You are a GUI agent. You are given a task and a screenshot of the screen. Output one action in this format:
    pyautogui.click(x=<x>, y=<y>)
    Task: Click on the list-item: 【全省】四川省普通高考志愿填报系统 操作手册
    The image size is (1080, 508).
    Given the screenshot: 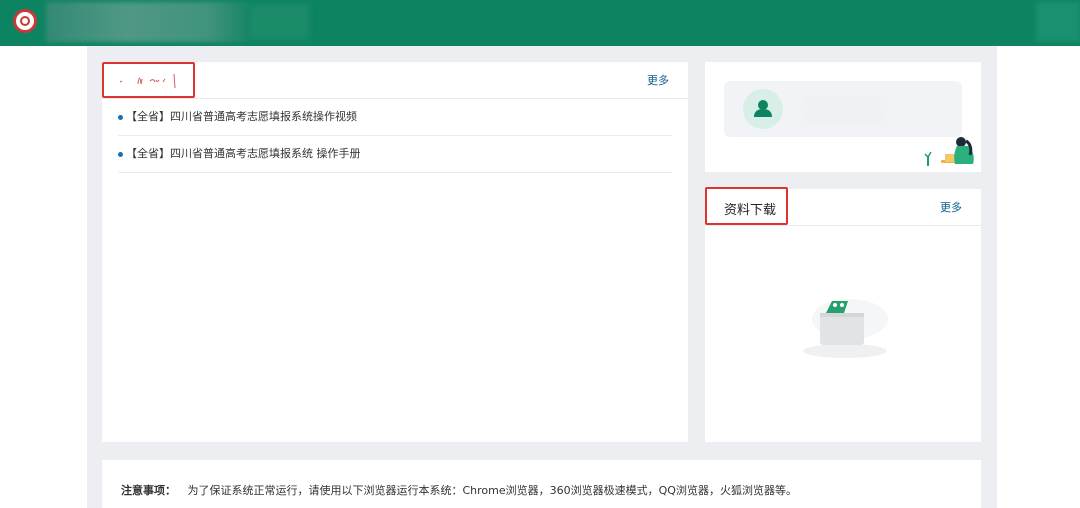 What is the action you would take?
    pyautogui.click(x=395, y=154)
    